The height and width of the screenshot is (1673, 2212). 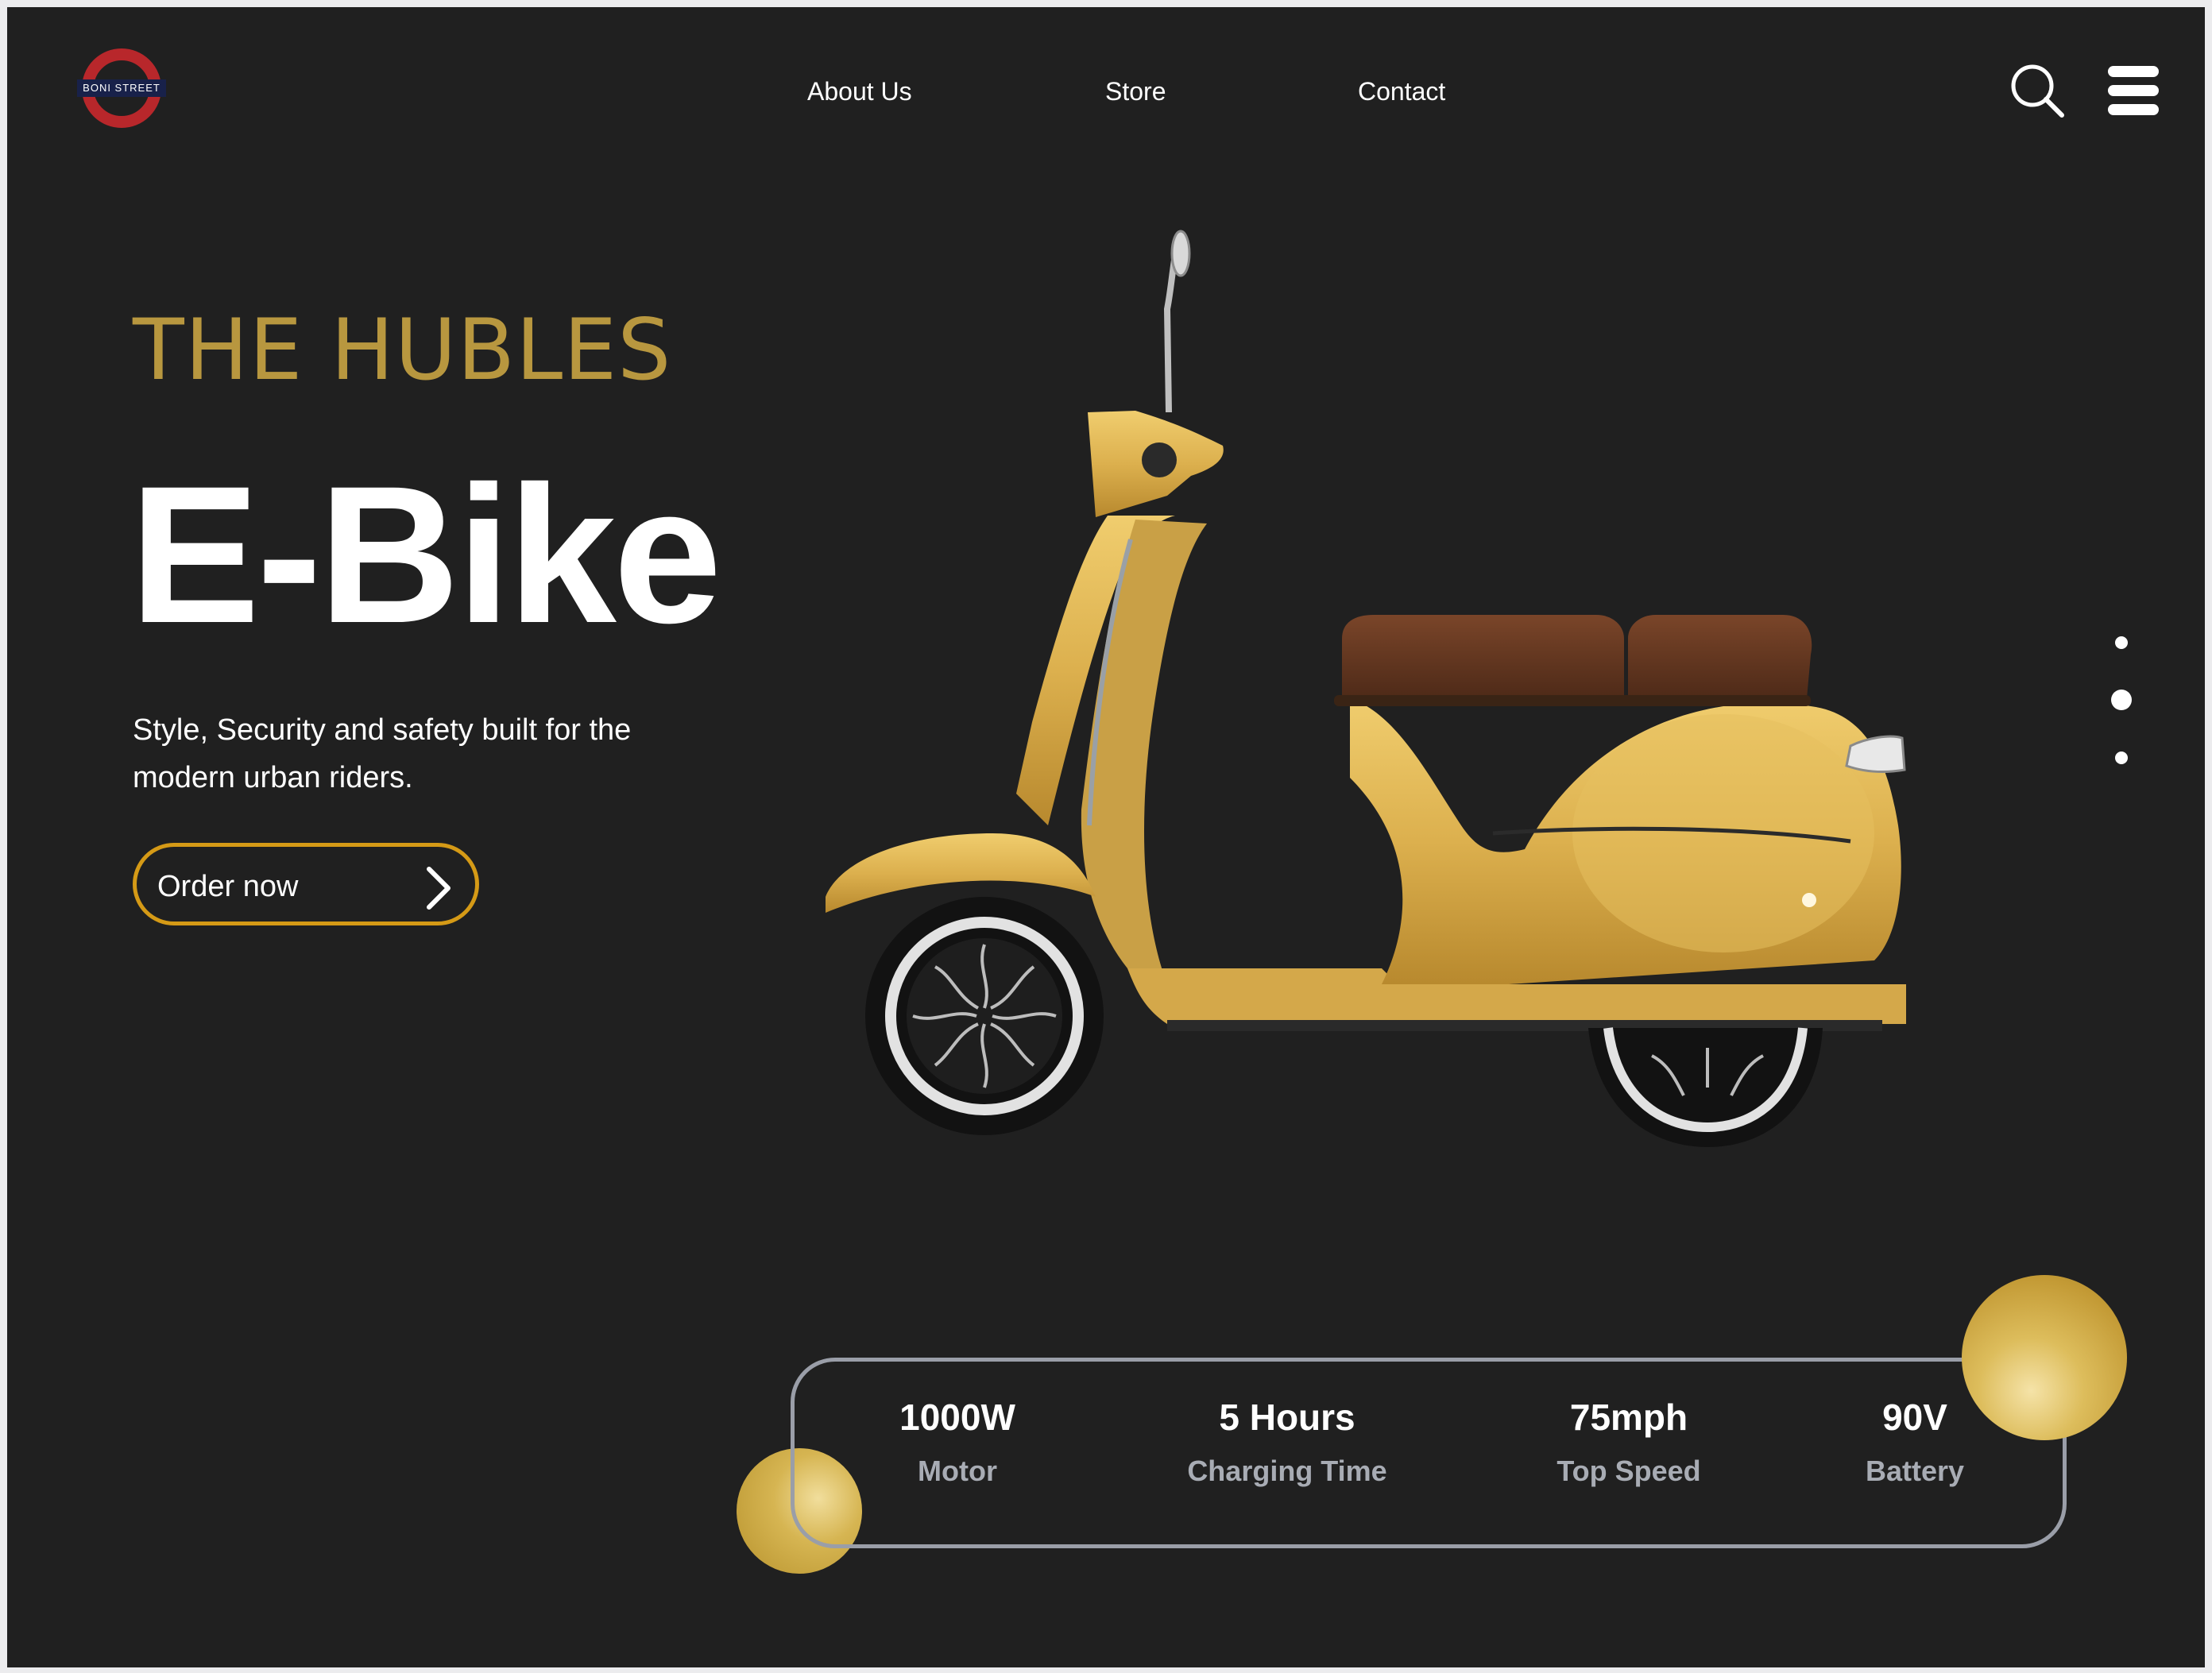 I want to click on search-icon, so click(x=2037, y=91).